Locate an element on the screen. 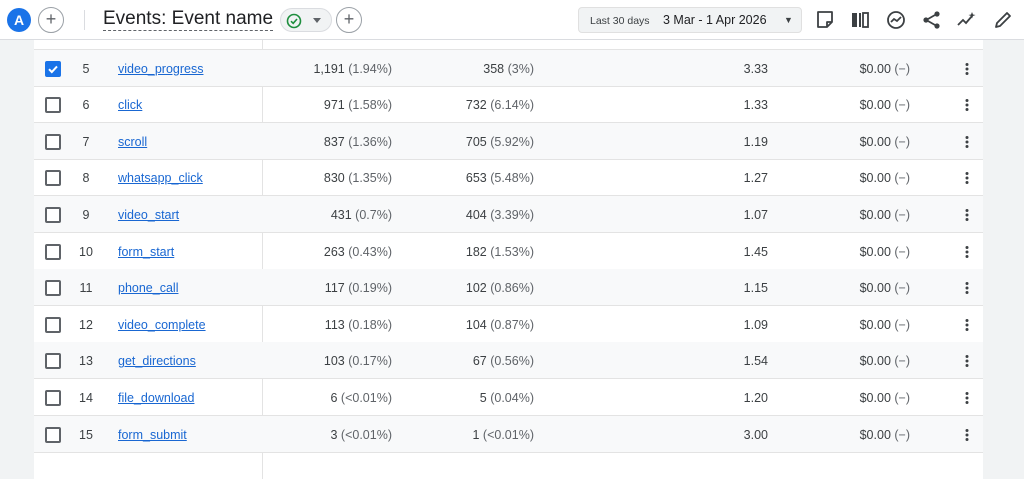 Image resolution: width=1024 pixels, height=479 pixels. event-count-pct: (0.19%) is located at coordinates (370, 288).